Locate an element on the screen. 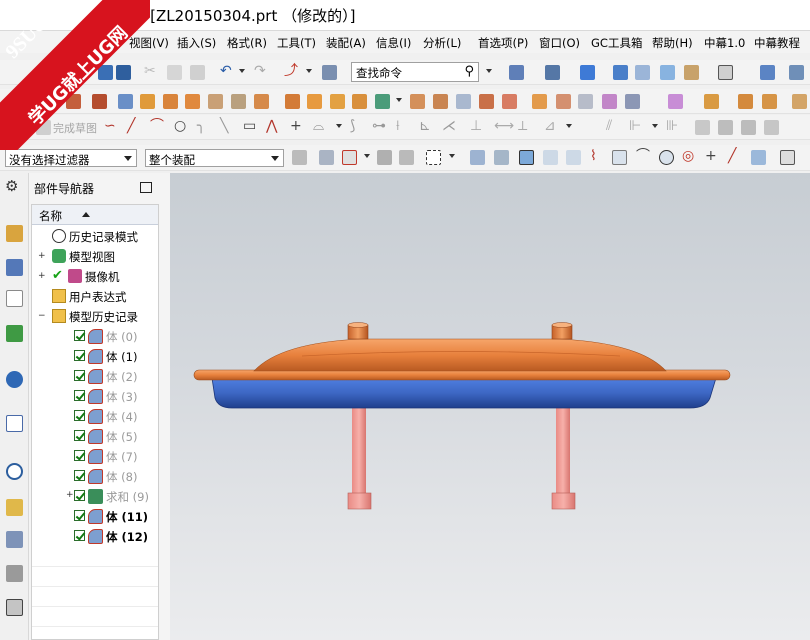 The height and width of the screenshot is (640, 810). wireframe-icon is located at coordinates (642, 72).